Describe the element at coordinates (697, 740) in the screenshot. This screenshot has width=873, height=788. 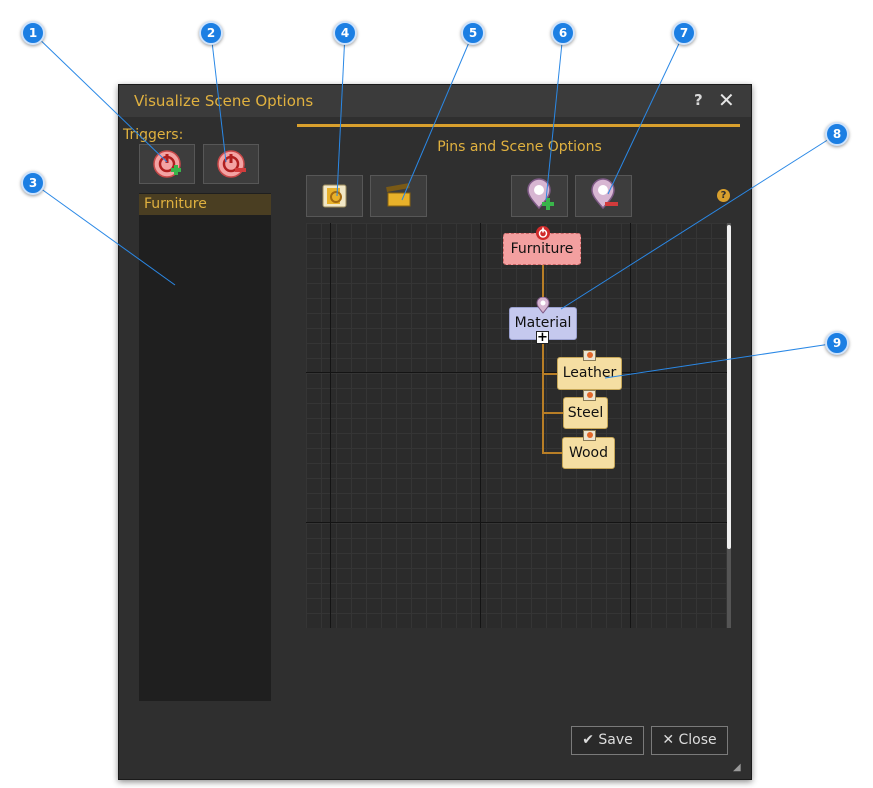
I see `close-label: Close` at that location.